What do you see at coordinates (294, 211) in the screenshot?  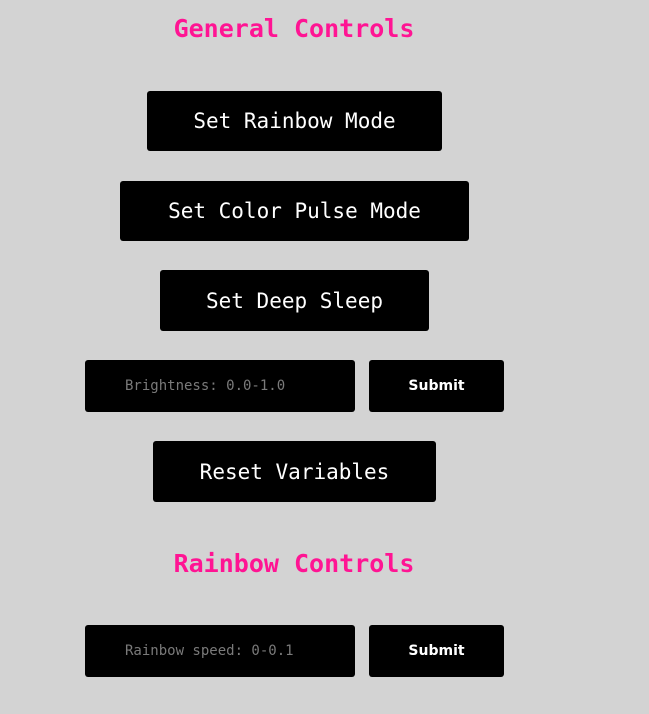 I see `set-color-pulse-mode-button: Set Color Pulse Mode` at bounding box center [294, 211].